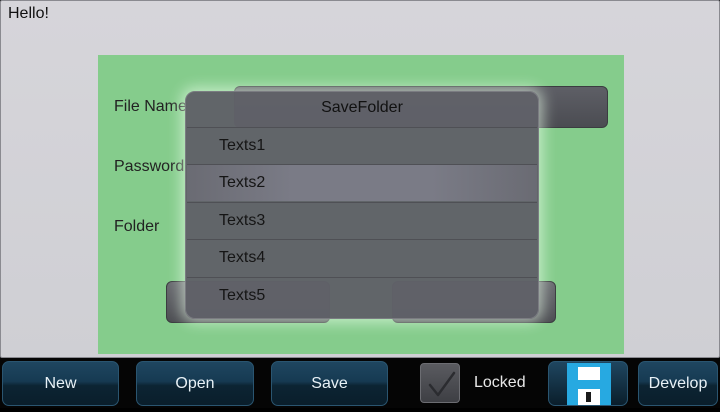  Describe the element at coordinates (362, 220) in the screenshot. I see `folder-item-texts3: Texts3` at that location.